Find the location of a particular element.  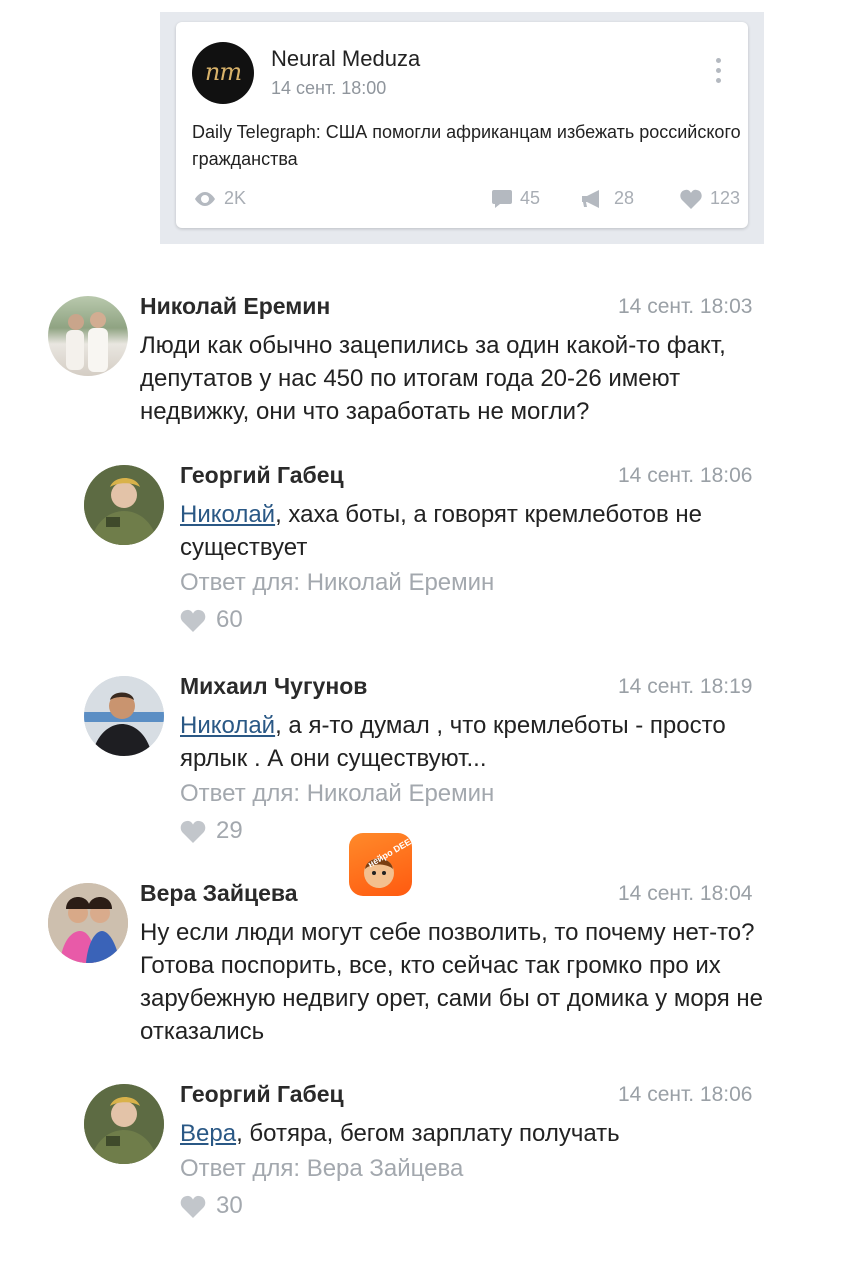

like-button: 123 is located at coordinates (710, 198).